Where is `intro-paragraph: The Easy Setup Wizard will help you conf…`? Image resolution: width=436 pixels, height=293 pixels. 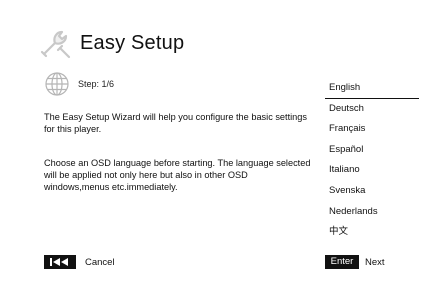 intro-paragraph: The Easy Setup Wizard will help you conf… is located at coordinates (175, 123).